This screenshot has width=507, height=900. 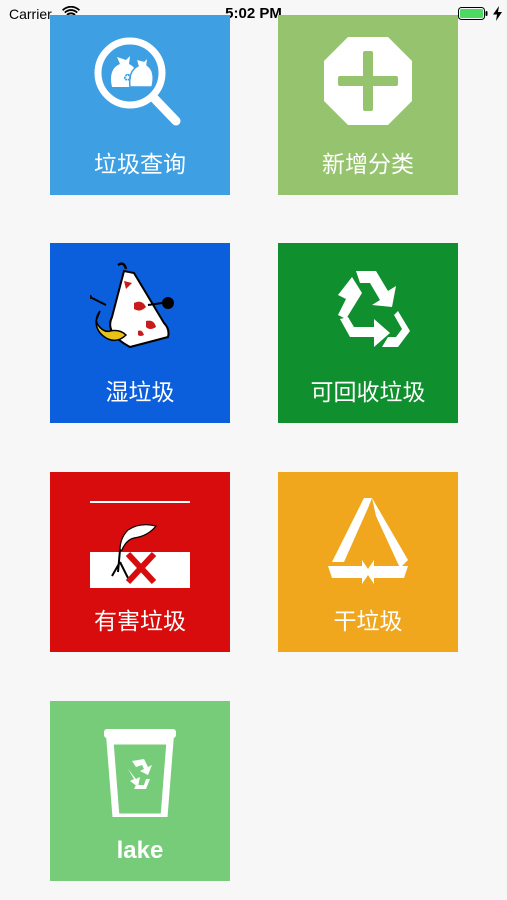 I want to click on wet-waste-icon, so click(x=132, y=305).